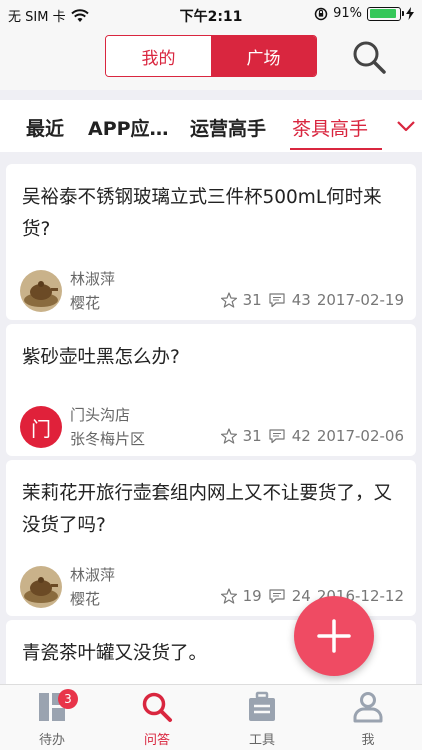 This screenshot has width=422, height=750. What do you see at coordinates (261, 740) in the screenshot?
I see `tab-label: 工具` at bounding box center [261, 740].